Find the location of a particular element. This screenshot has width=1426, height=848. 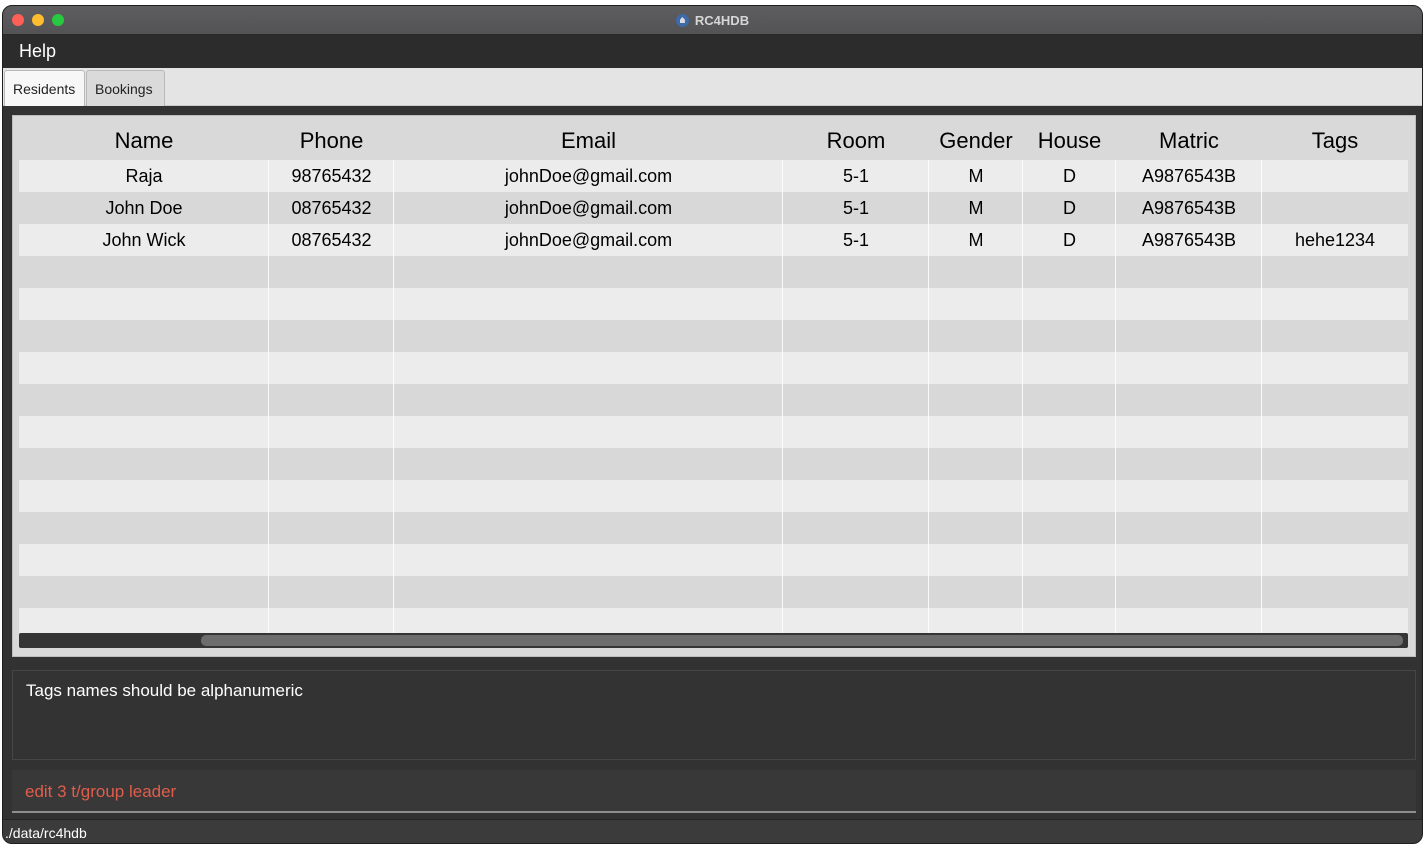

command-box is located at coordinates (714, 791).